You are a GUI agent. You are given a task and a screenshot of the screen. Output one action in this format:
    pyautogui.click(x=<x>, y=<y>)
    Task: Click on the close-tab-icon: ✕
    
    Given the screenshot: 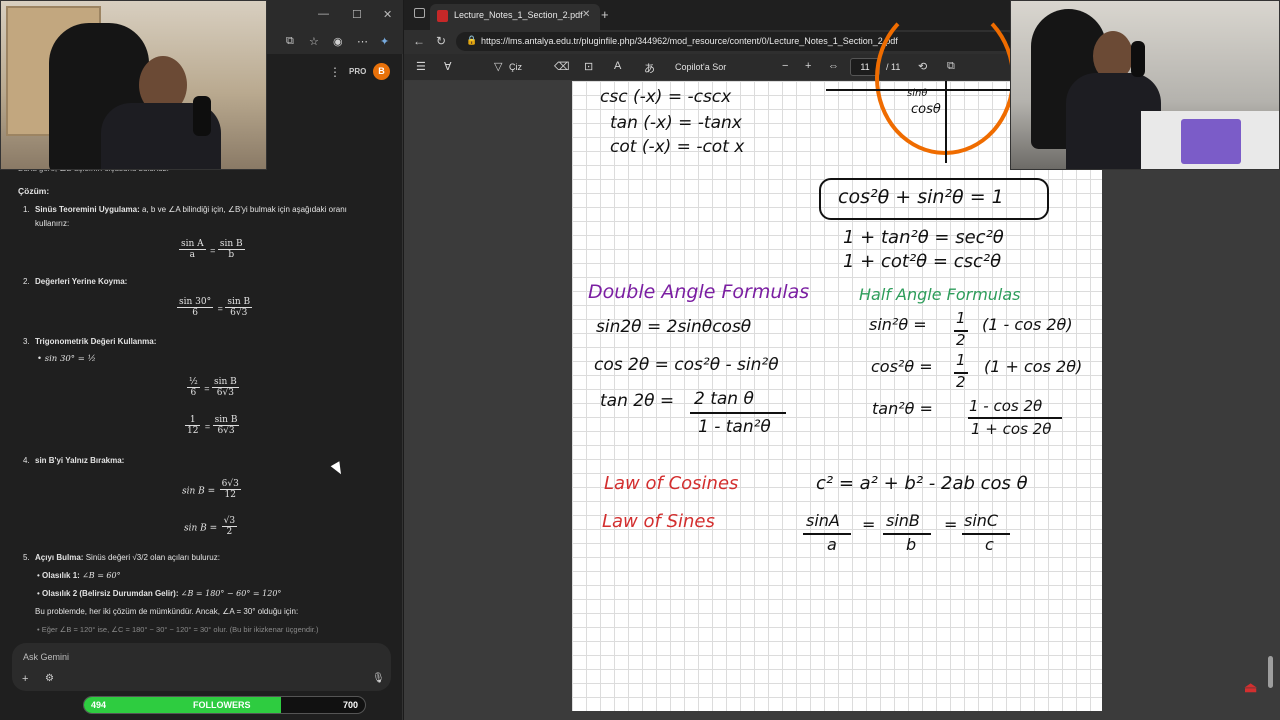 What is the action you would take?
    pyautogui.click(x=586, y=14)
    